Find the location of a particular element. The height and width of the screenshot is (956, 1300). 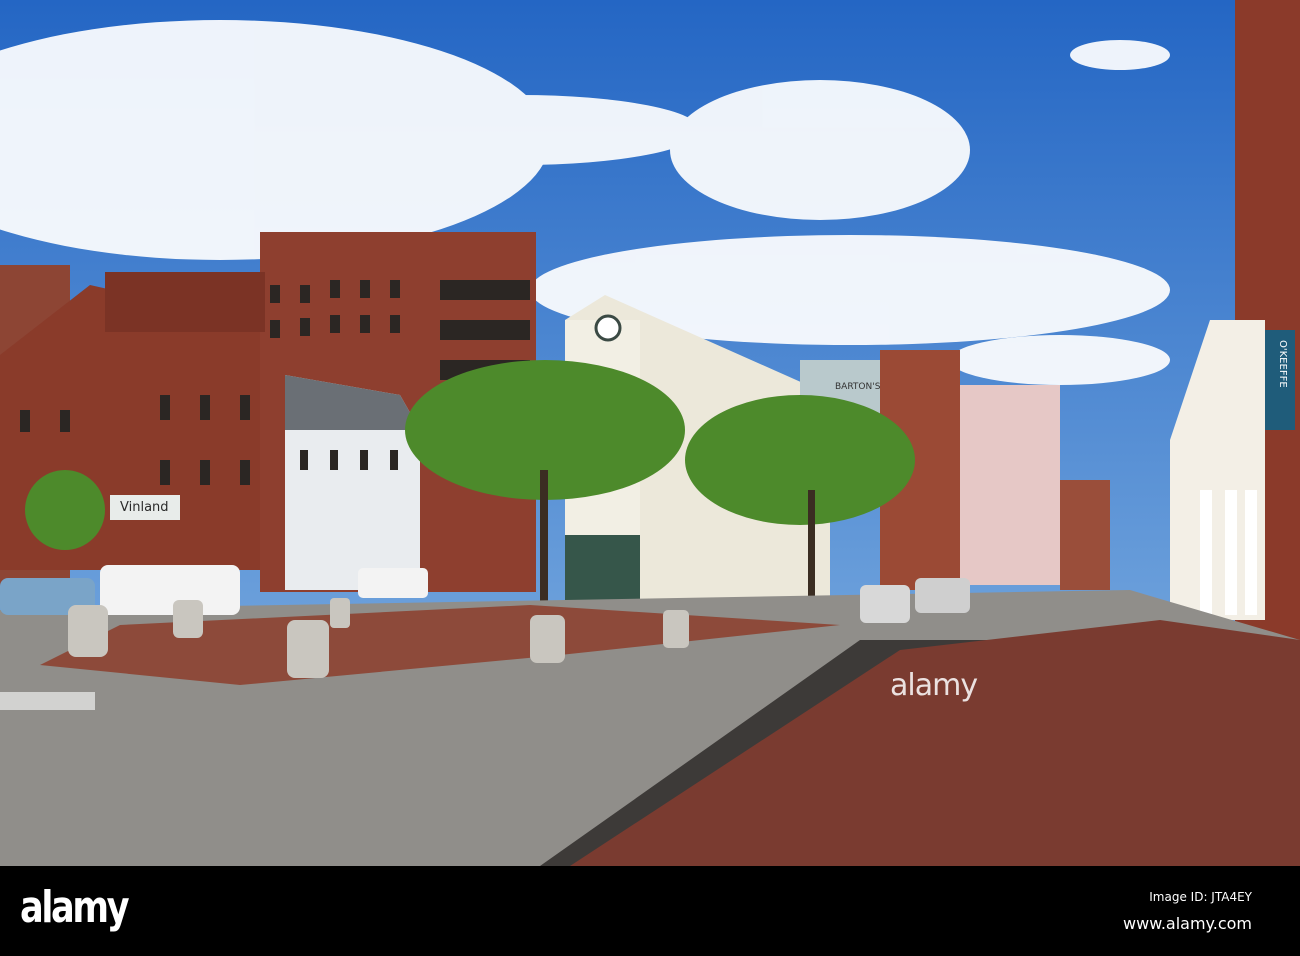

image-id: Image ID: JTA4EY is located at coordinates (1200, 897).